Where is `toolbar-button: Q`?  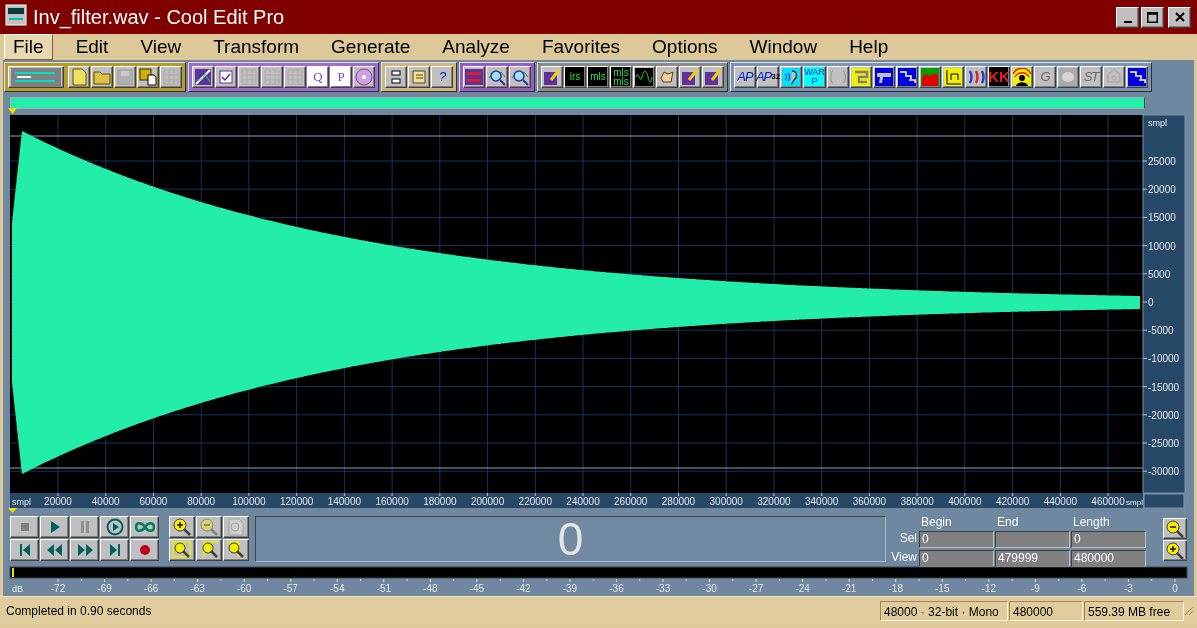 toolbar-button: Q is located at coordinates (318, 76).